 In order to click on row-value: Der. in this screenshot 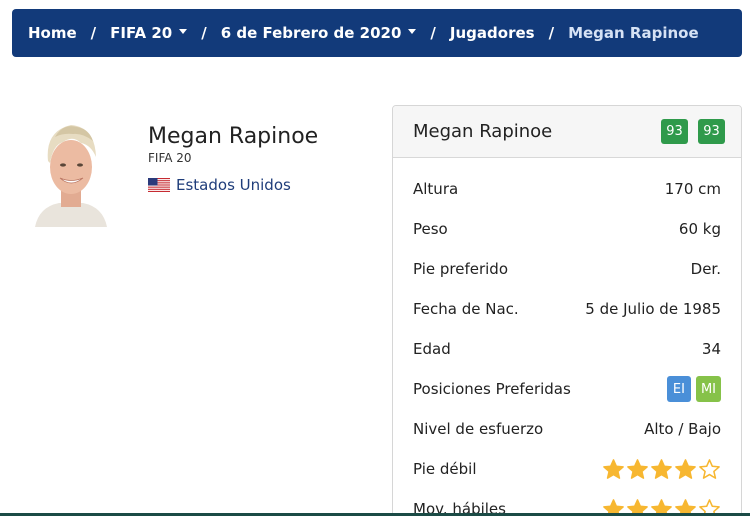, I will do `click(705, 269)`.